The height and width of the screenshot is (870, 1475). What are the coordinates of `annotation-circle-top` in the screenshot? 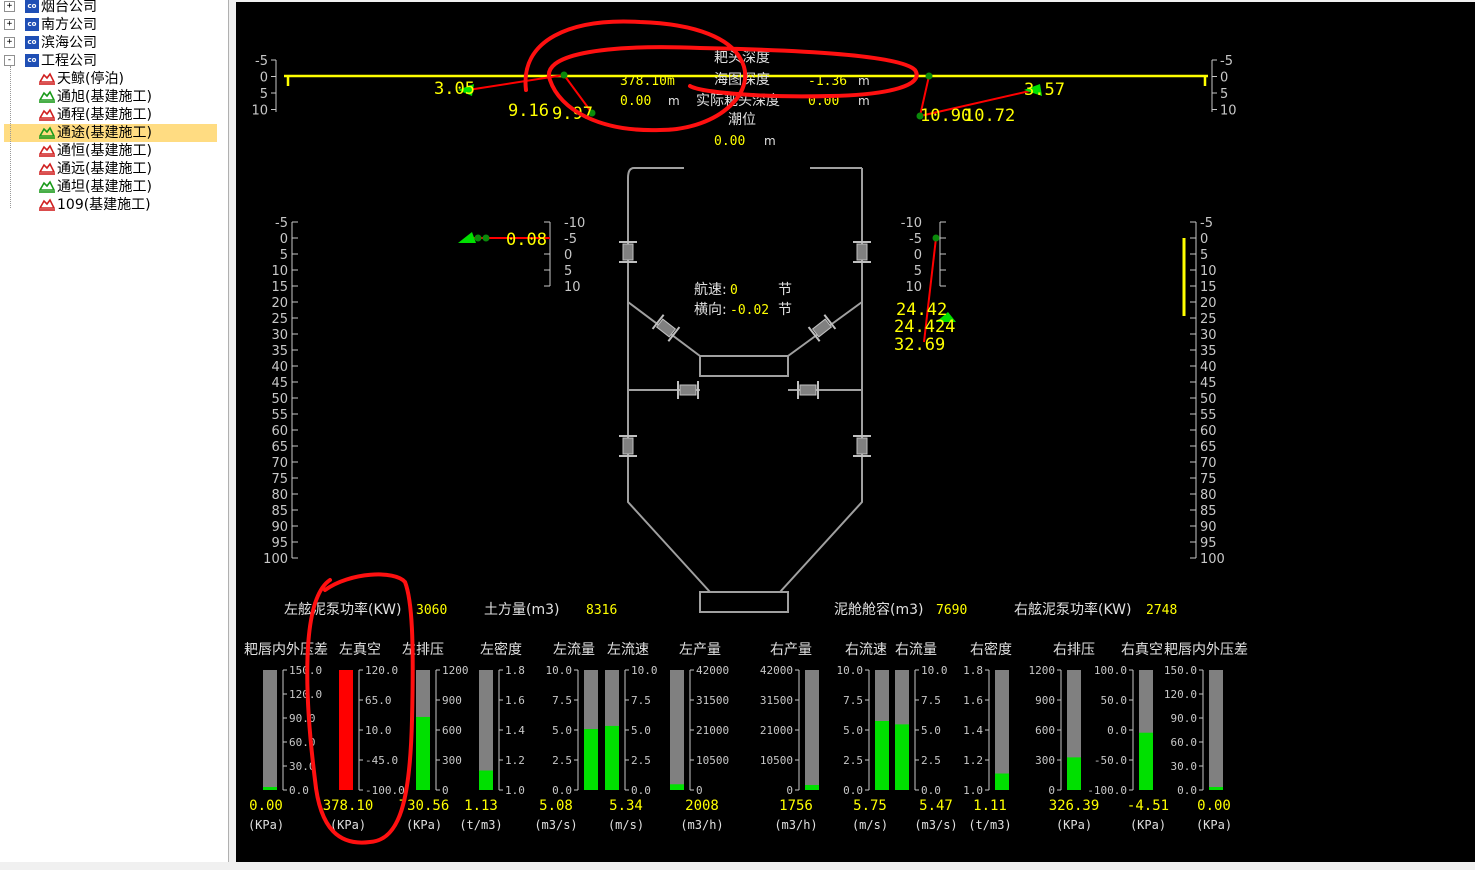 It's located at (721, 76).